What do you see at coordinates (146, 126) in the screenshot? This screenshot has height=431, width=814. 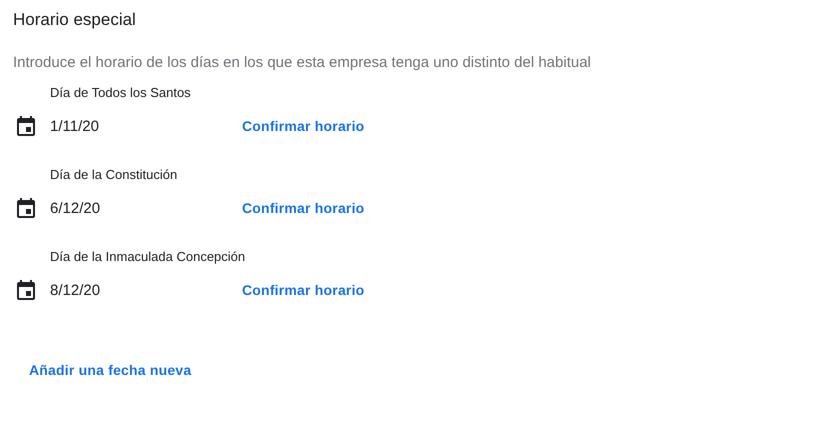 I see `date-value: 1/11/20` at bounding box center [146, 126].